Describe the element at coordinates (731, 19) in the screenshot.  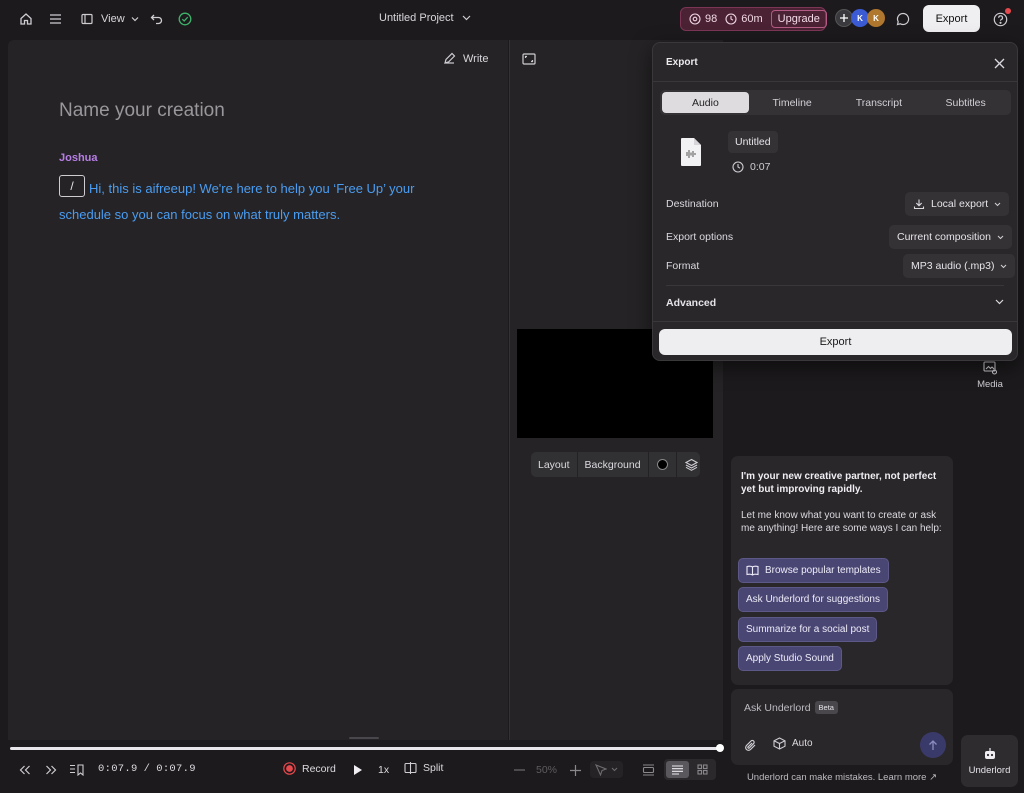
I see `clock-icon` at that location.